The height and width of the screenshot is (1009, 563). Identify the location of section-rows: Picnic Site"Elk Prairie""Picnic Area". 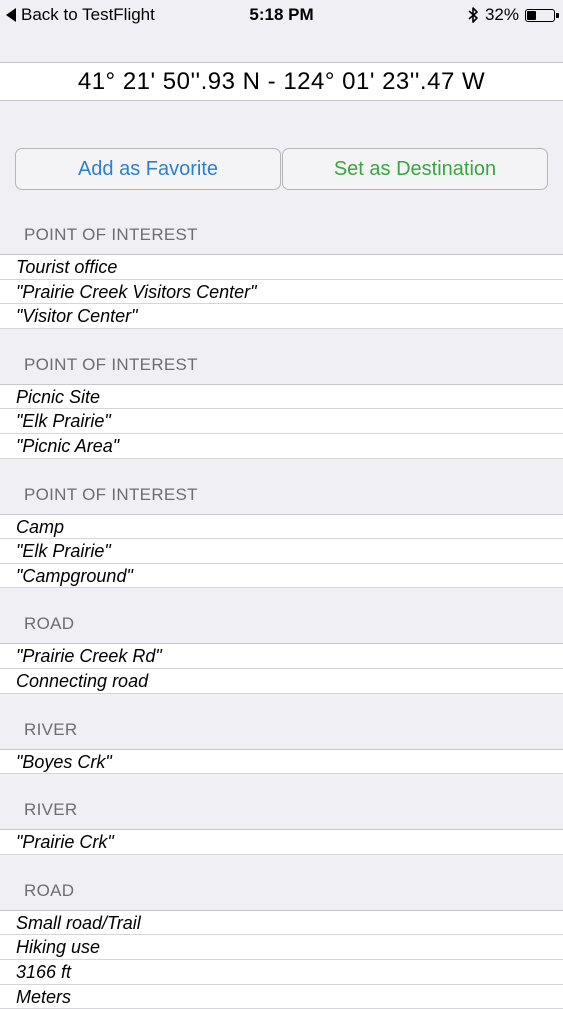
(281, 421).